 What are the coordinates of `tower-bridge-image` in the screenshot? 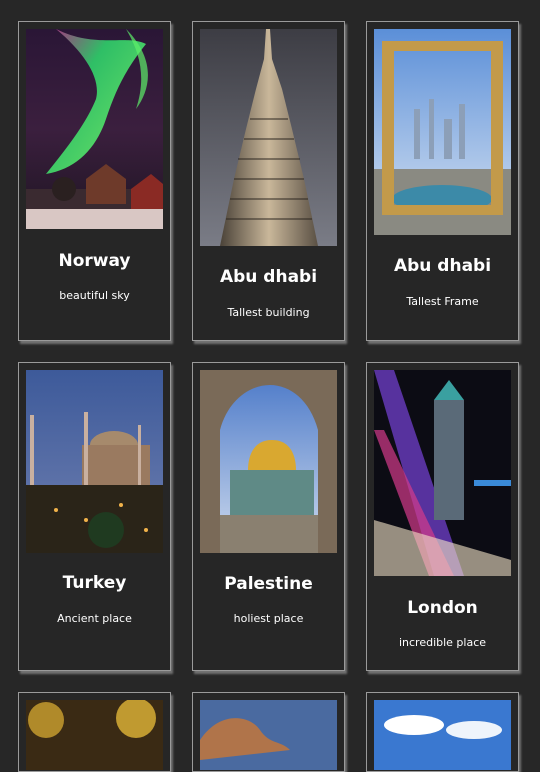 It's located at (442, 473).